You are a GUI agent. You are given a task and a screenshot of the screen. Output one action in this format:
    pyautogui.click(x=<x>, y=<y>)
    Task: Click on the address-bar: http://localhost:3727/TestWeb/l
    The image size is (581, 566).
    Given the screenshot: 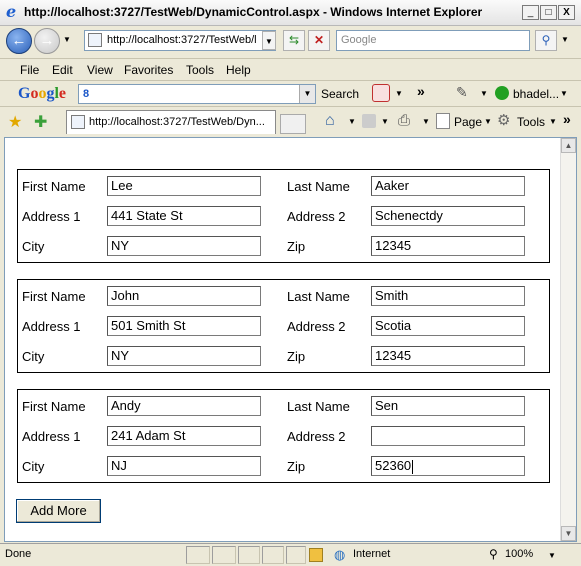 What is the action you would take?
    pyautogui.click(x=180, y=40)
    